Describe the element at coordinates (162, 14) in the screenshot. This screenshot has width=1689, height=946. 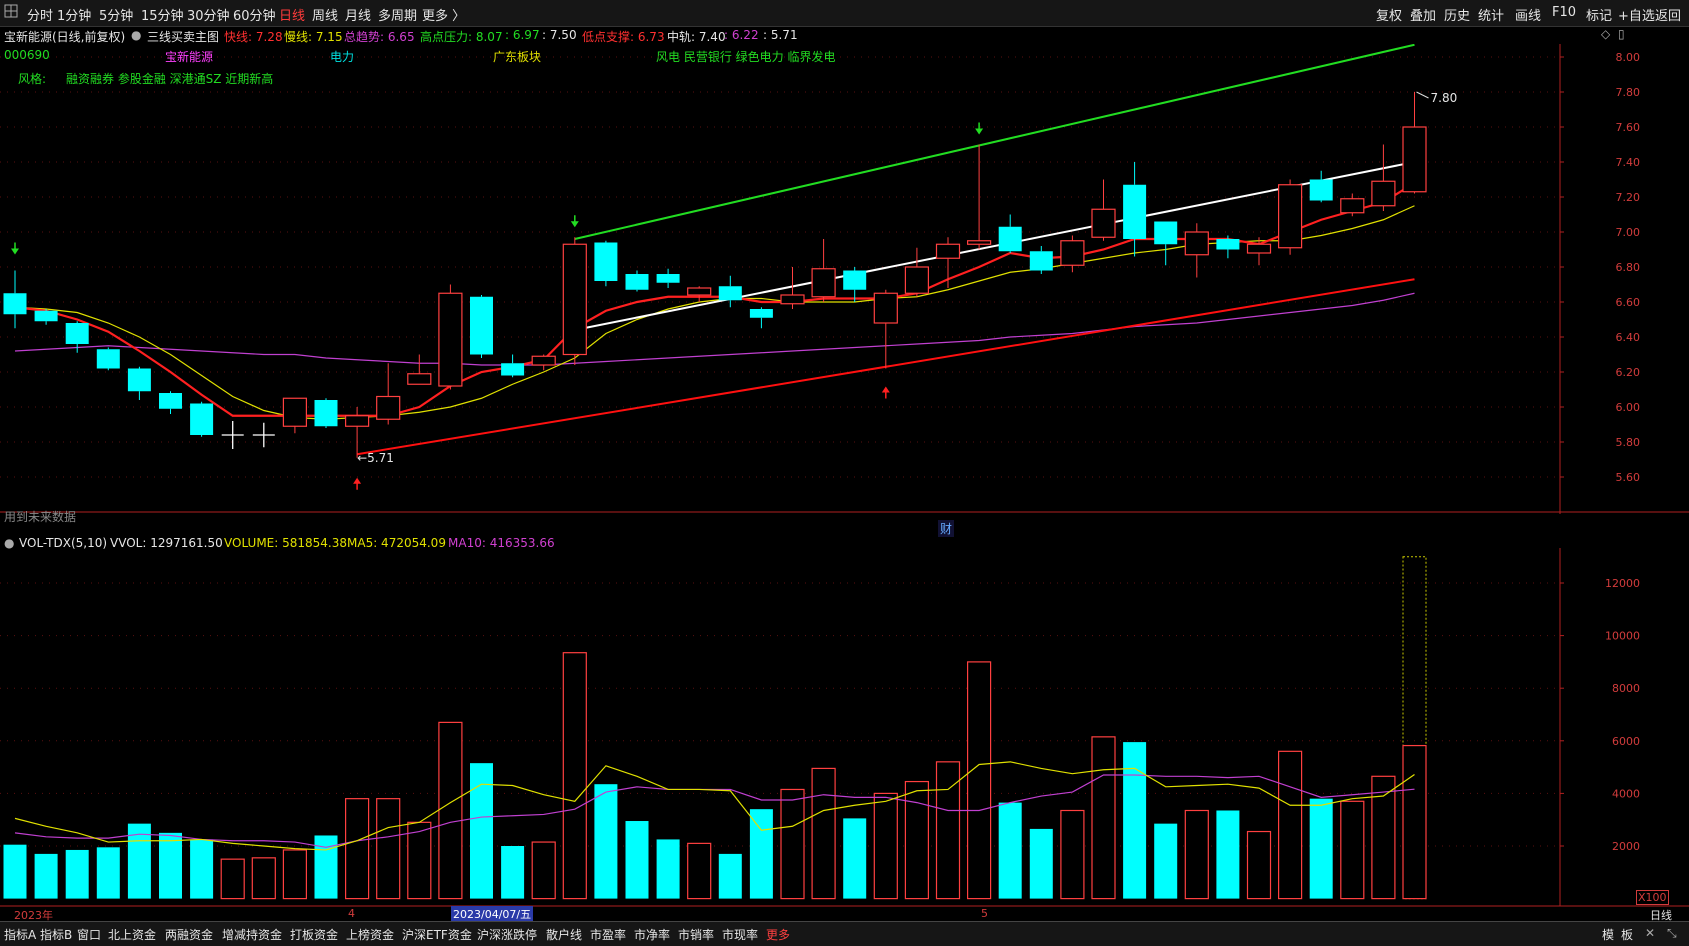
I see `tab-15min: 15分钟` at that location.